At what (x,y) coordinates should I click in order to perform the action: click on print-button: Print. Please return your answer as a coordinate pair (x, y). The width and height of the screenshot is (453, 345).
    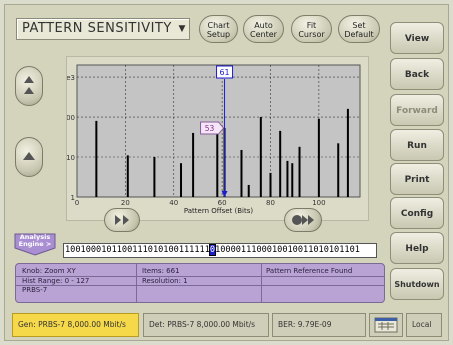
    Looking at the image, I should click on (417, 179).